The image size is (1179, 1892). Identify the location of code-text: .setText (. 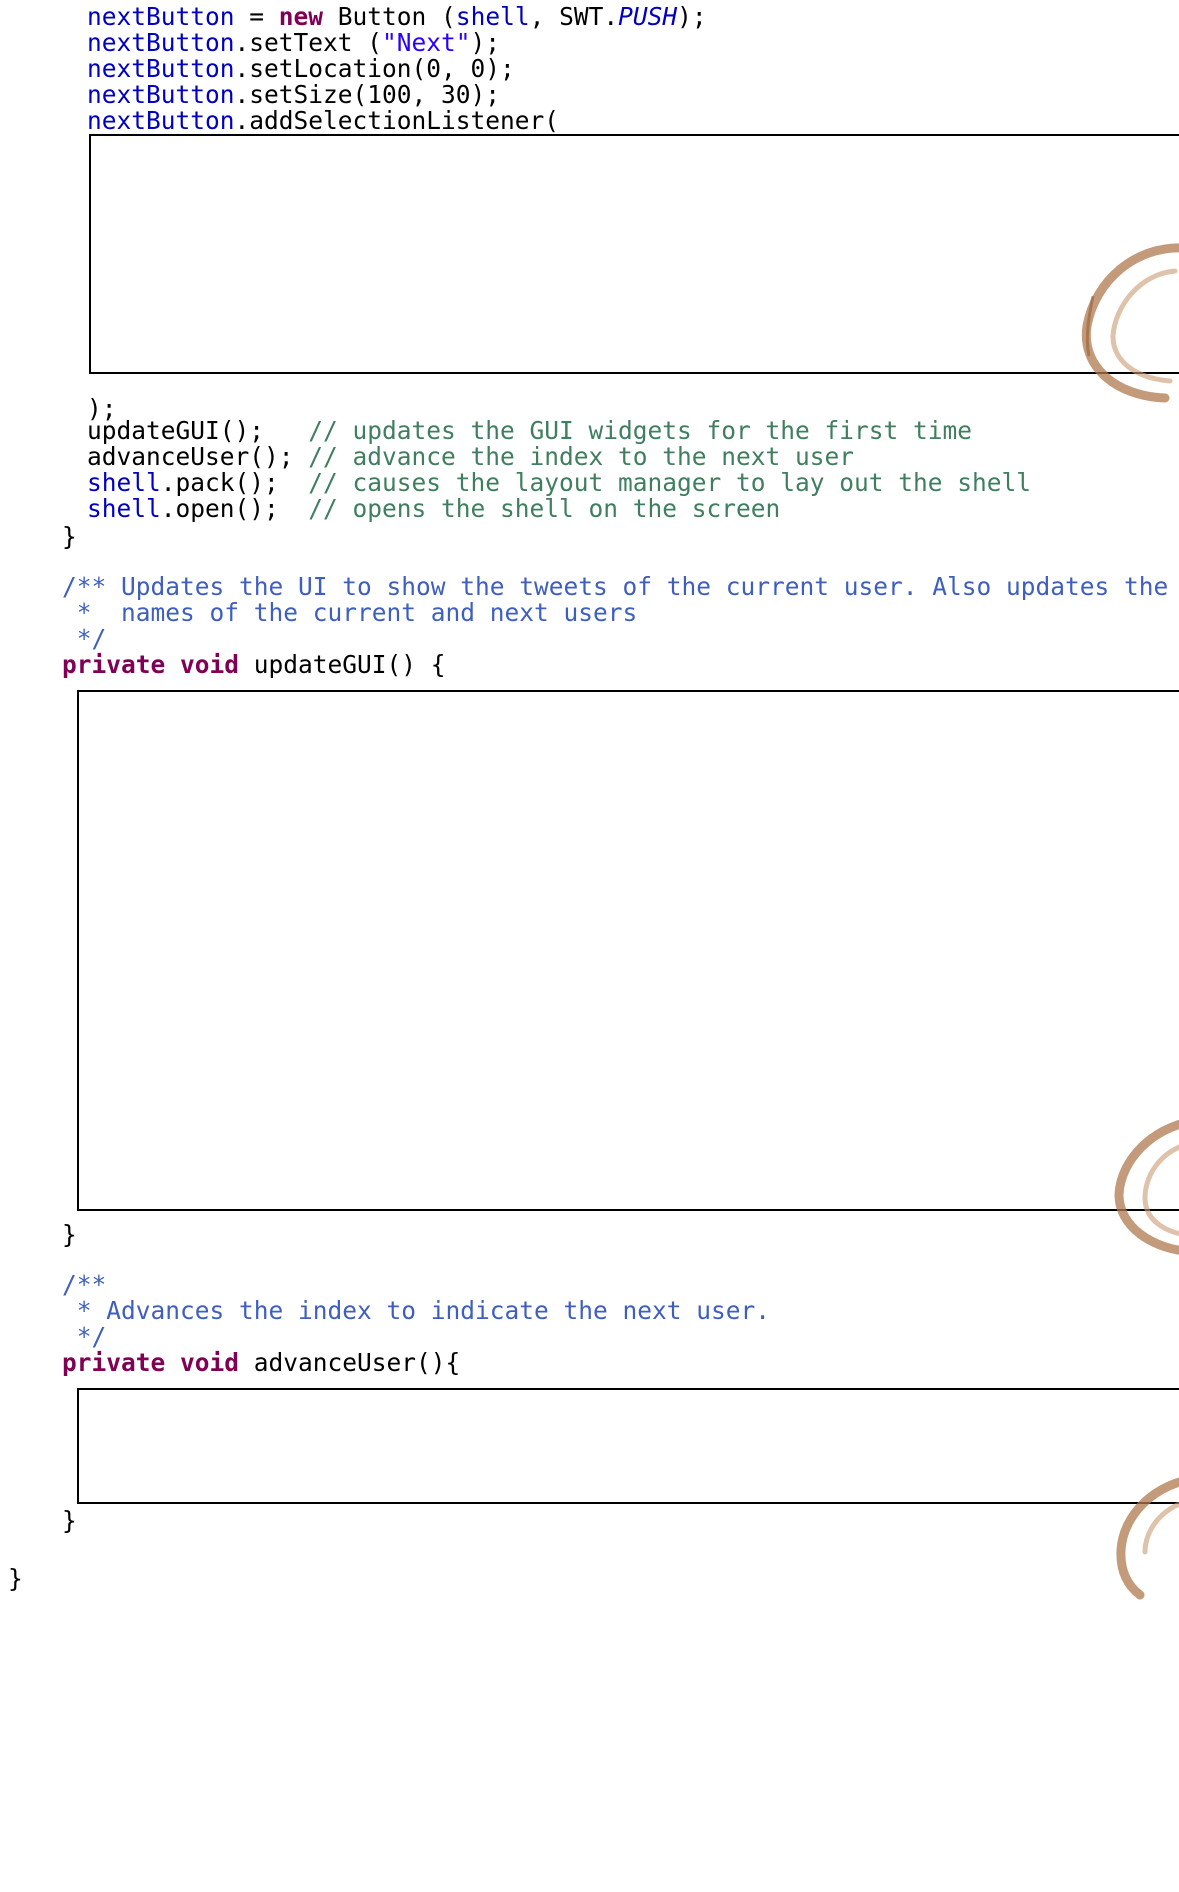
(308, 42).